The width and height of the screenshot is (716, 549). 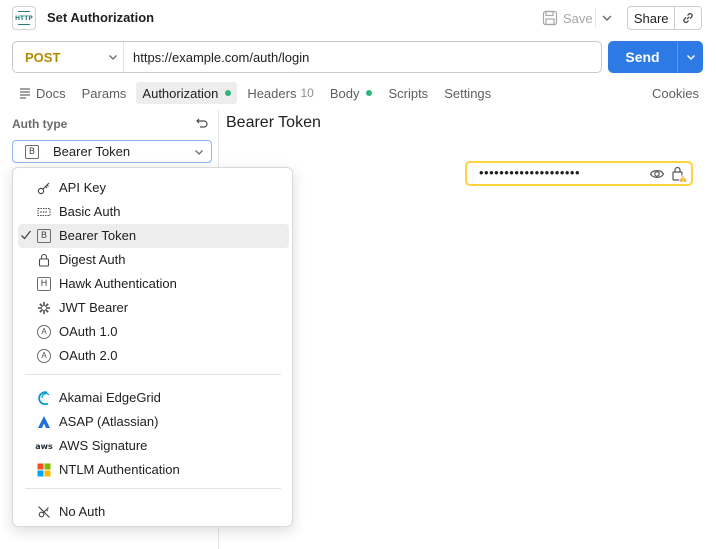 What do you see at coordinates (344, 93) in the screenshot?
I see `tab-label: Body` at bounding box center [344, 93].